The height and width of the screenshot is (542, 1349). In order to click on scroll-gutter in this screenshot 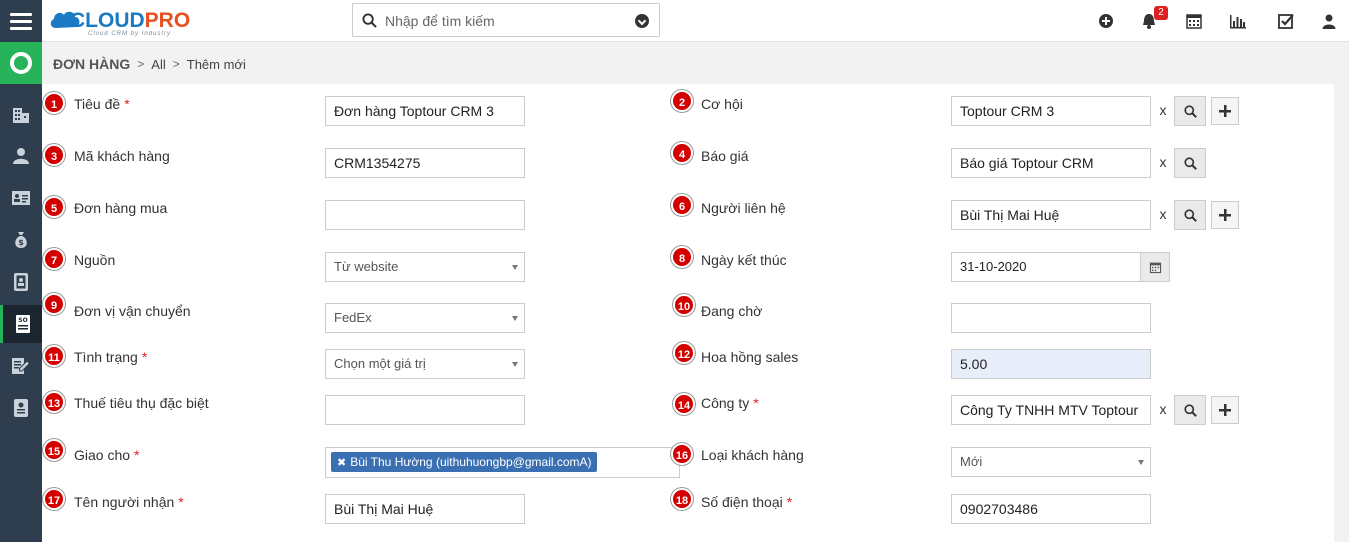, I will do `click(1341, 313)`.